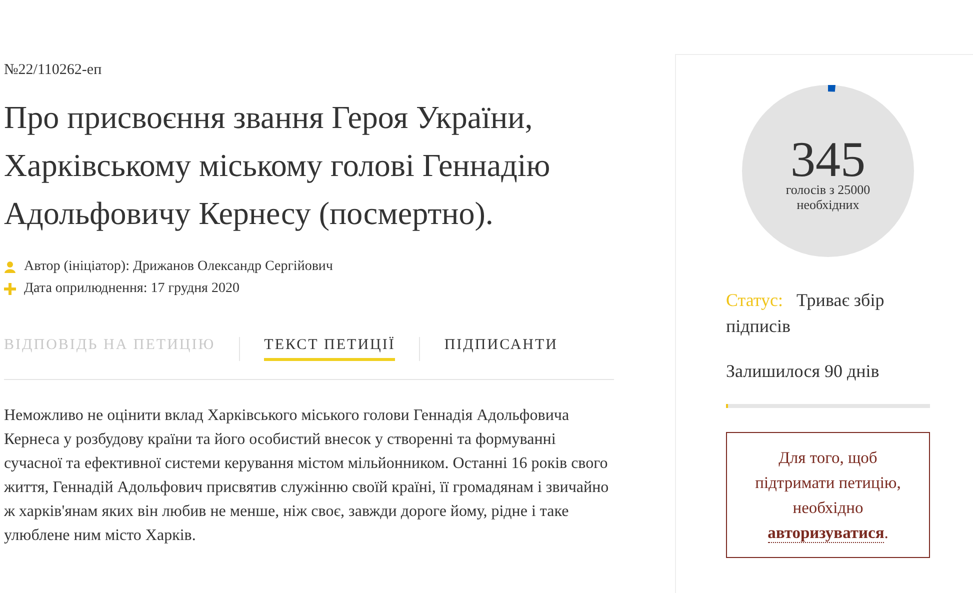 The width and height of the screenshot is (973, 593). I want to click on petition-text: Неможливо не оцінити вклад Харківського міського голови Геннадія Адольфовича Кернеса у розбудову країни та його особистий внесок у створенні та формуванні сучасної та ефективної системи керування містом мільйонником. Останні 16 років свого життя, Геннадій Адольфович присвятив служінню своїй країні, її громадянам і звичайно ж харків'янам яких він любив не менше, ніж своє, завжди дороге йому, рідне і таке улюблене ним місто Харків., so click(307, 476).